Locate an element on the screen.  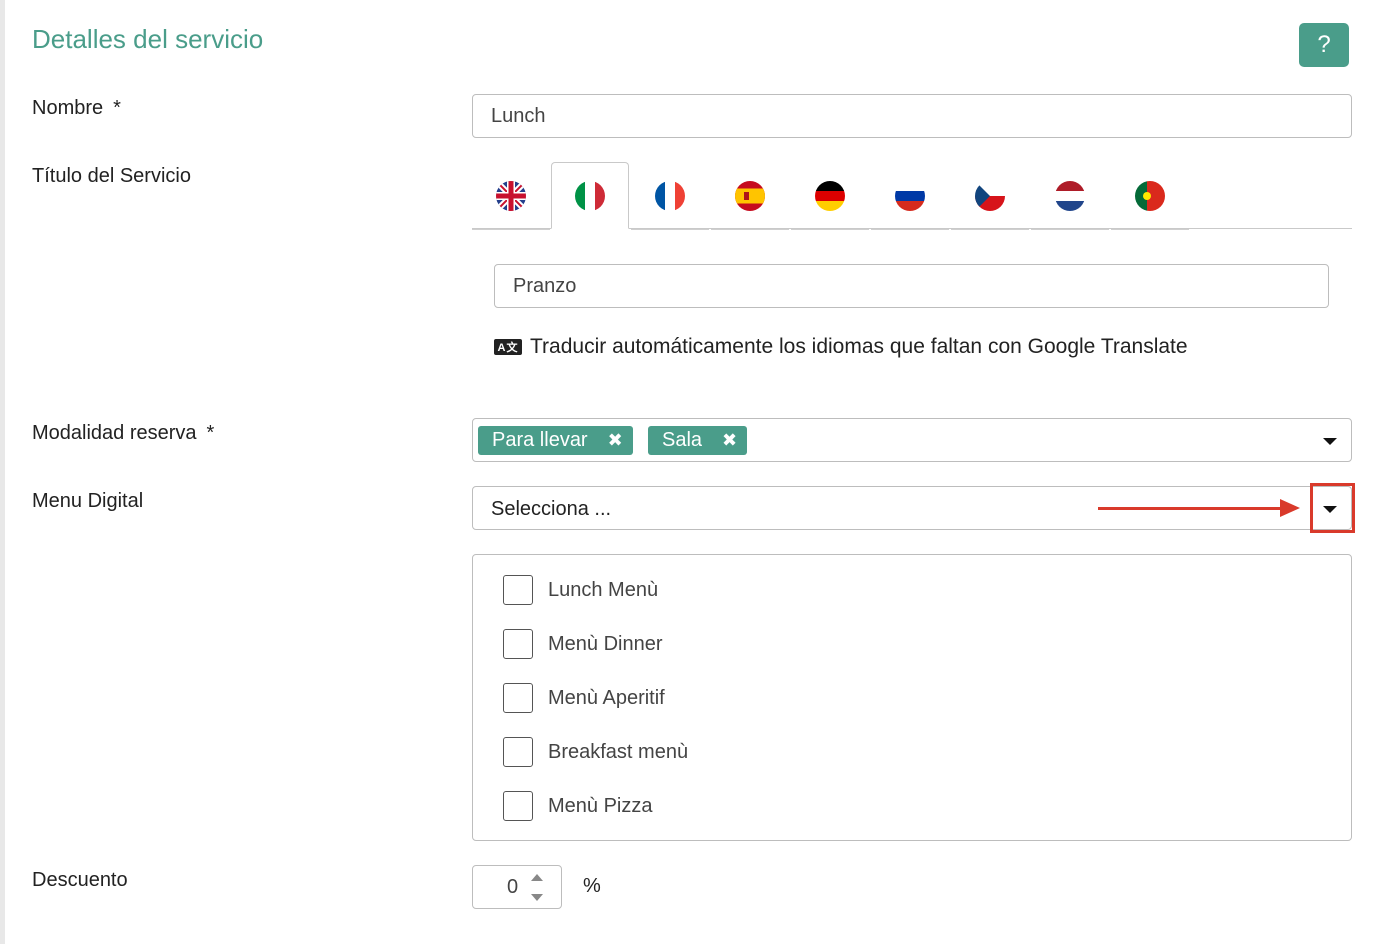
tab-russian is located at coordinates (910, 196).